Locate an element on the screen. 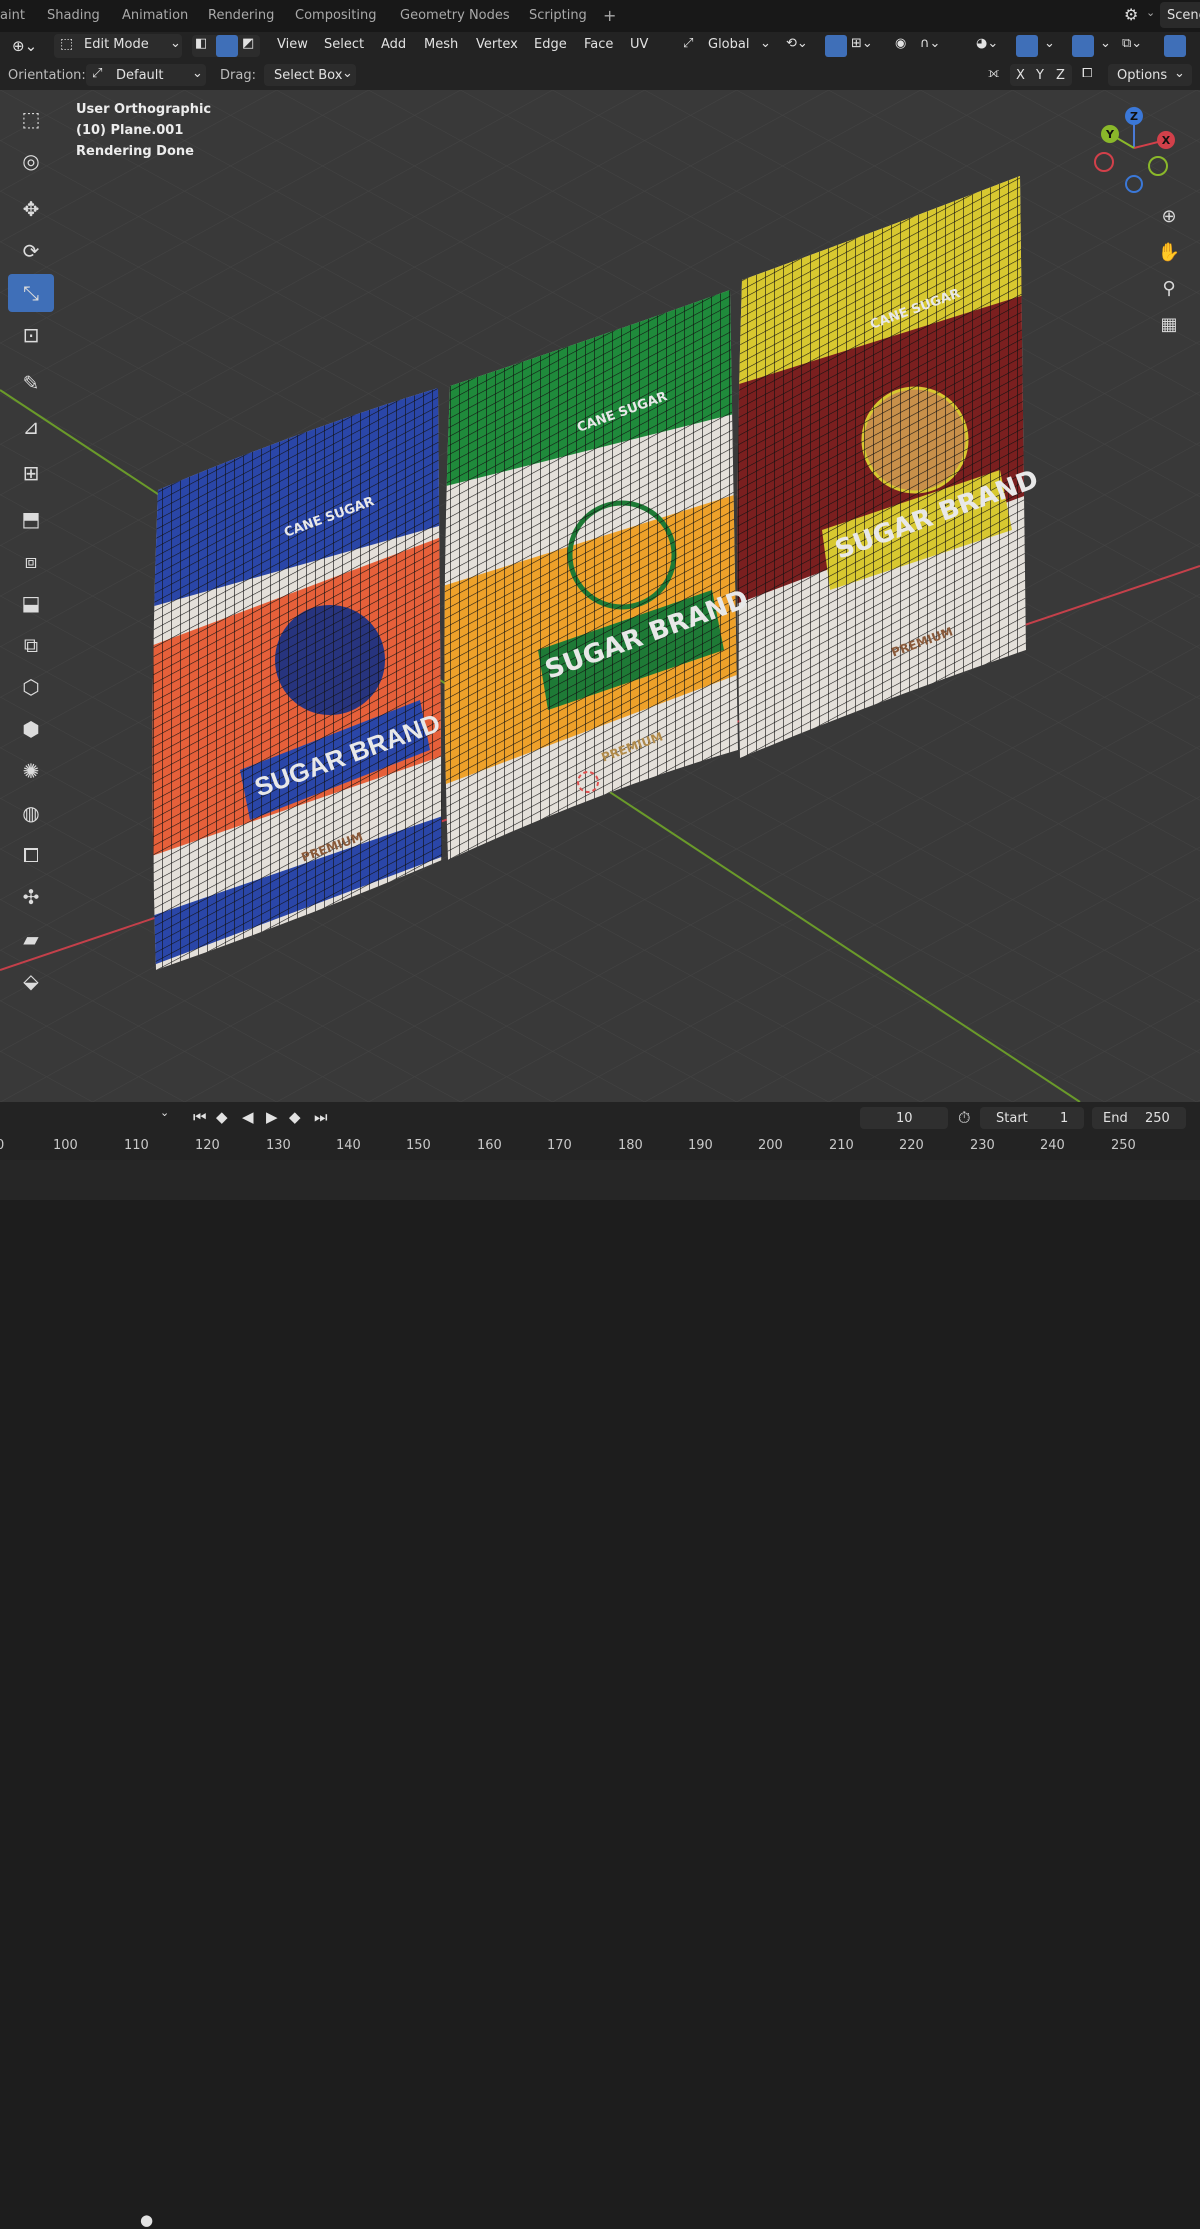  vertex-select-icon: ◧ is located at coordinates (201, 43).